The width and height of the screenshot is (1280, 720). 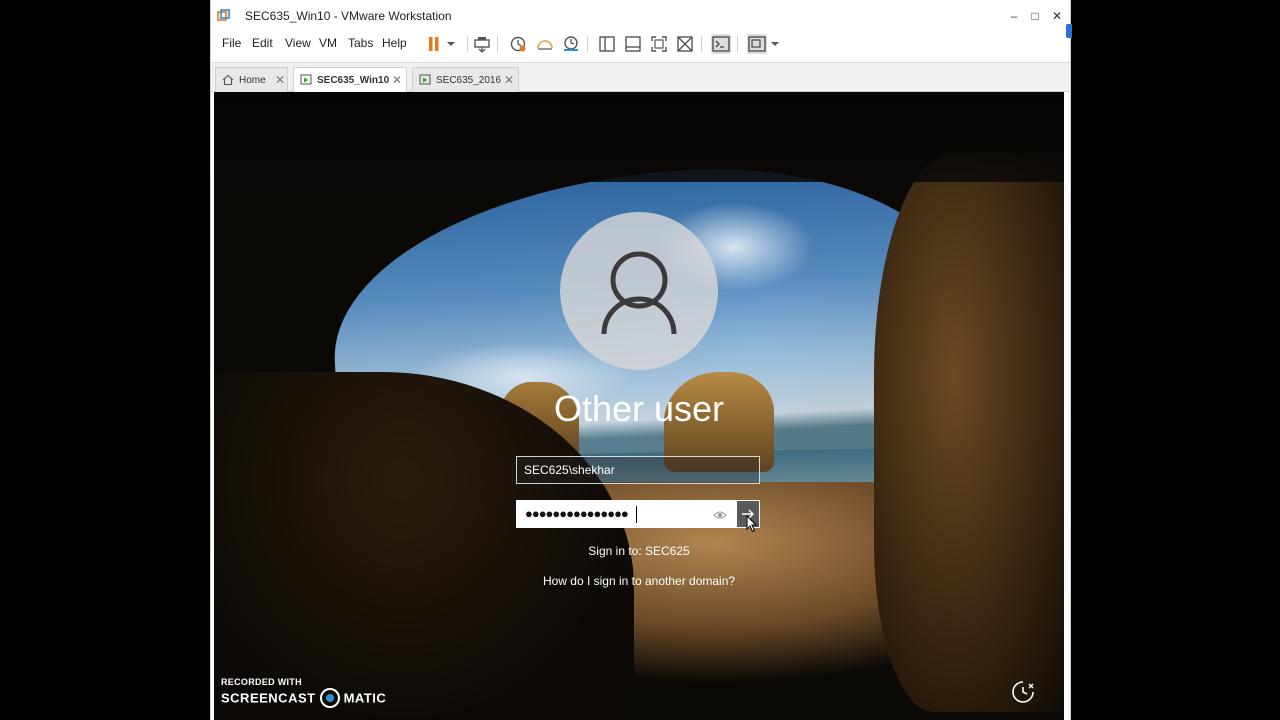 What do you see at coordinates (262, 43) in the screenshot?
I see `menu-edit: Edit` at bounding box center [262, 43].